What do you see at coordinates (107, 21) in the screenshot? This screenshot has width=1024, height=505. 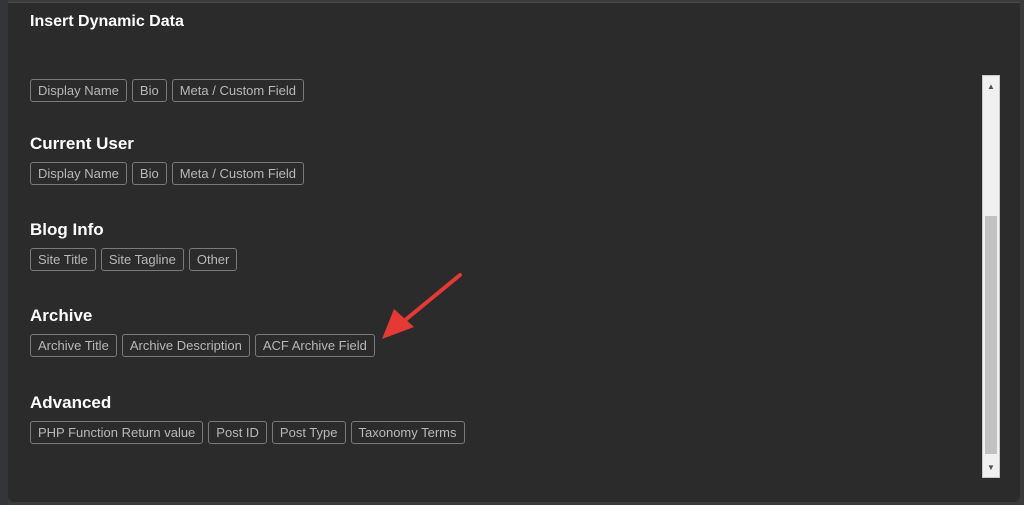 I see `dialog-title: Insert Dynamic Data` at bounding box center [107, 21].